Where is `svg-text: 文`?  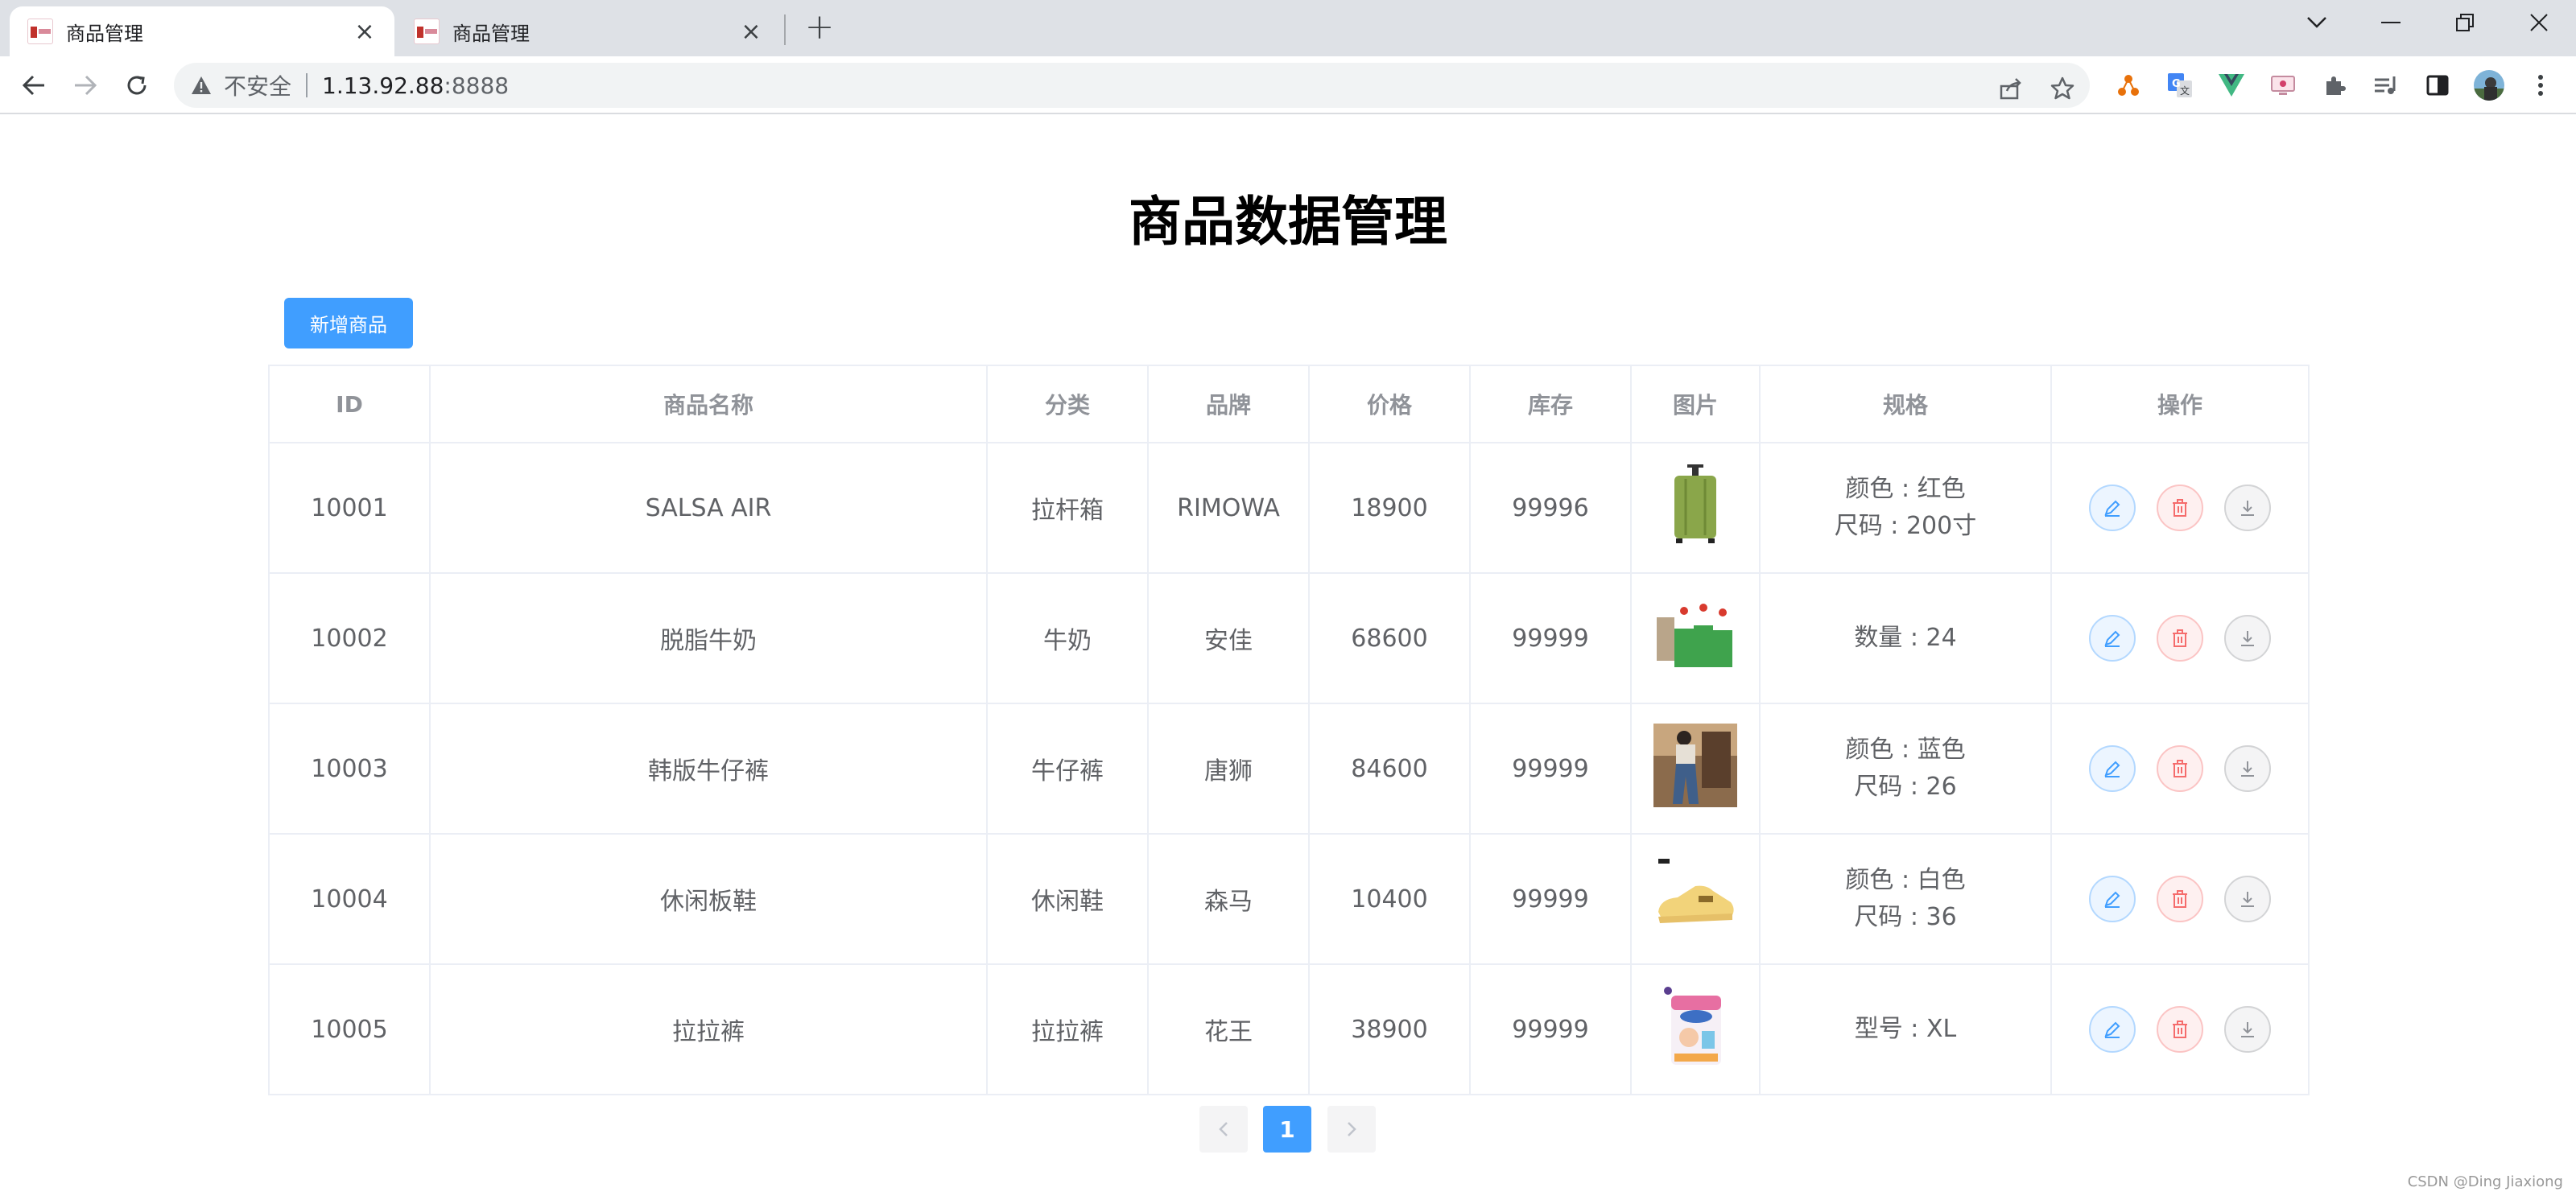
svg-text: 文 is located at coordinates (2185, 91).